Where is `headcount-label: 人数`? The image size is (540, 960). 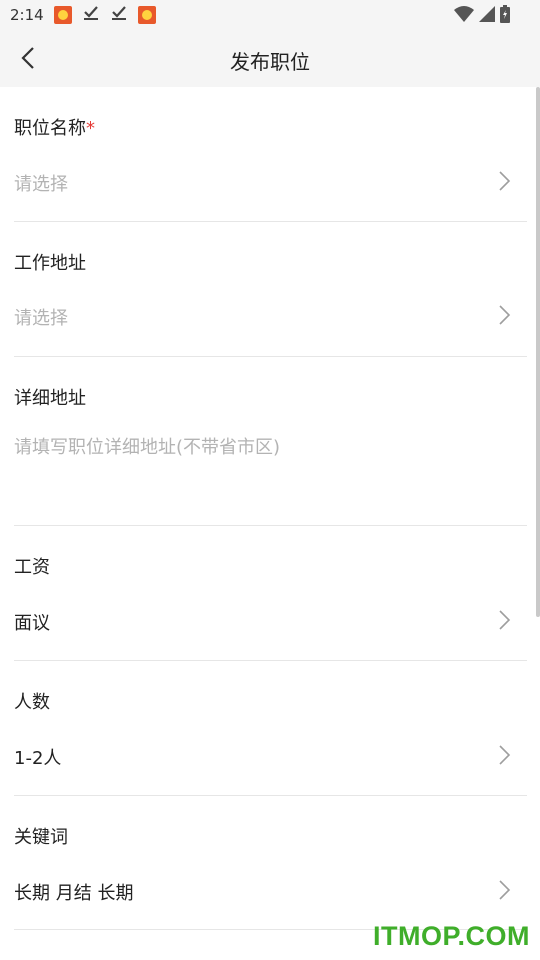
headcount-label: 人数 is located at coordinates (32, 702).